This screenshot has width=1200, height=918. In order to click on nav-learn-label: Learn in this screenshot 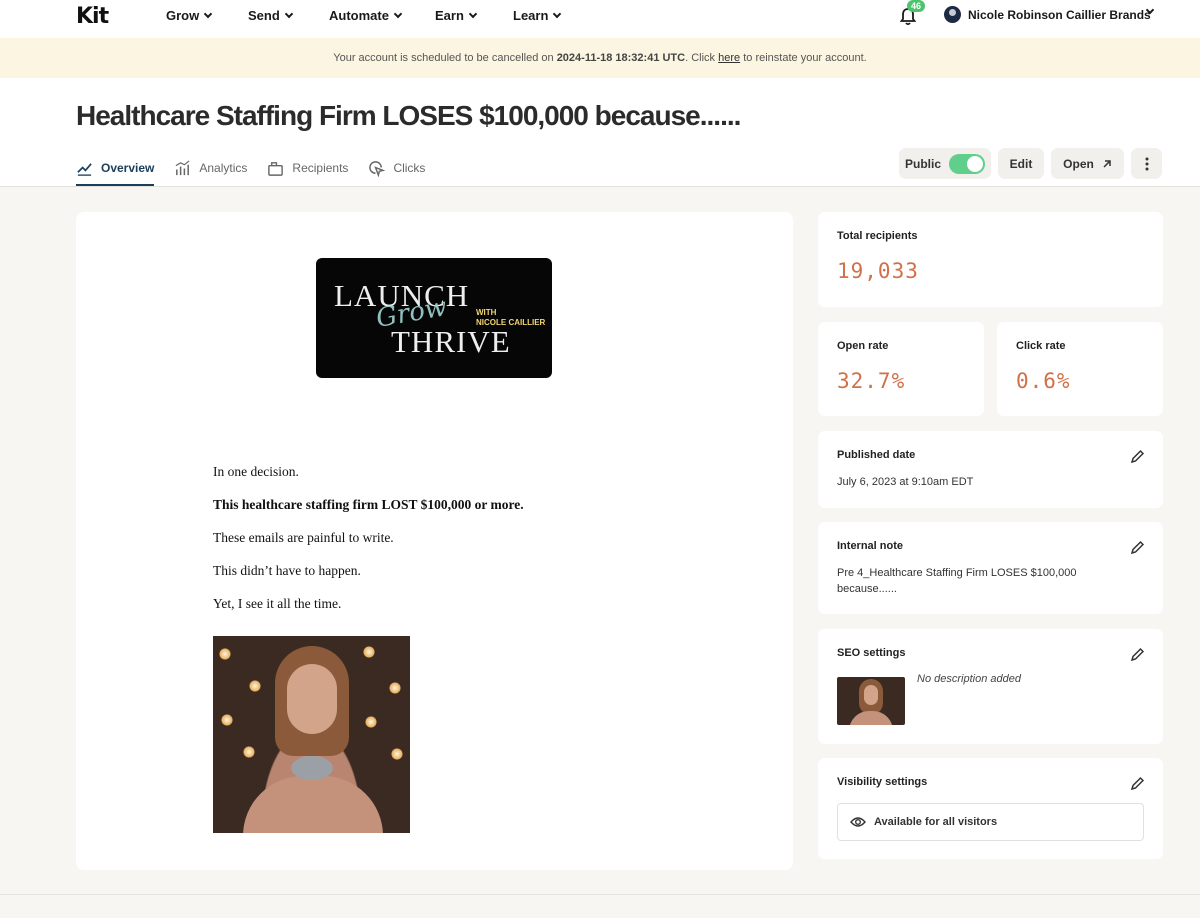, I will do `click(531, 15)`.